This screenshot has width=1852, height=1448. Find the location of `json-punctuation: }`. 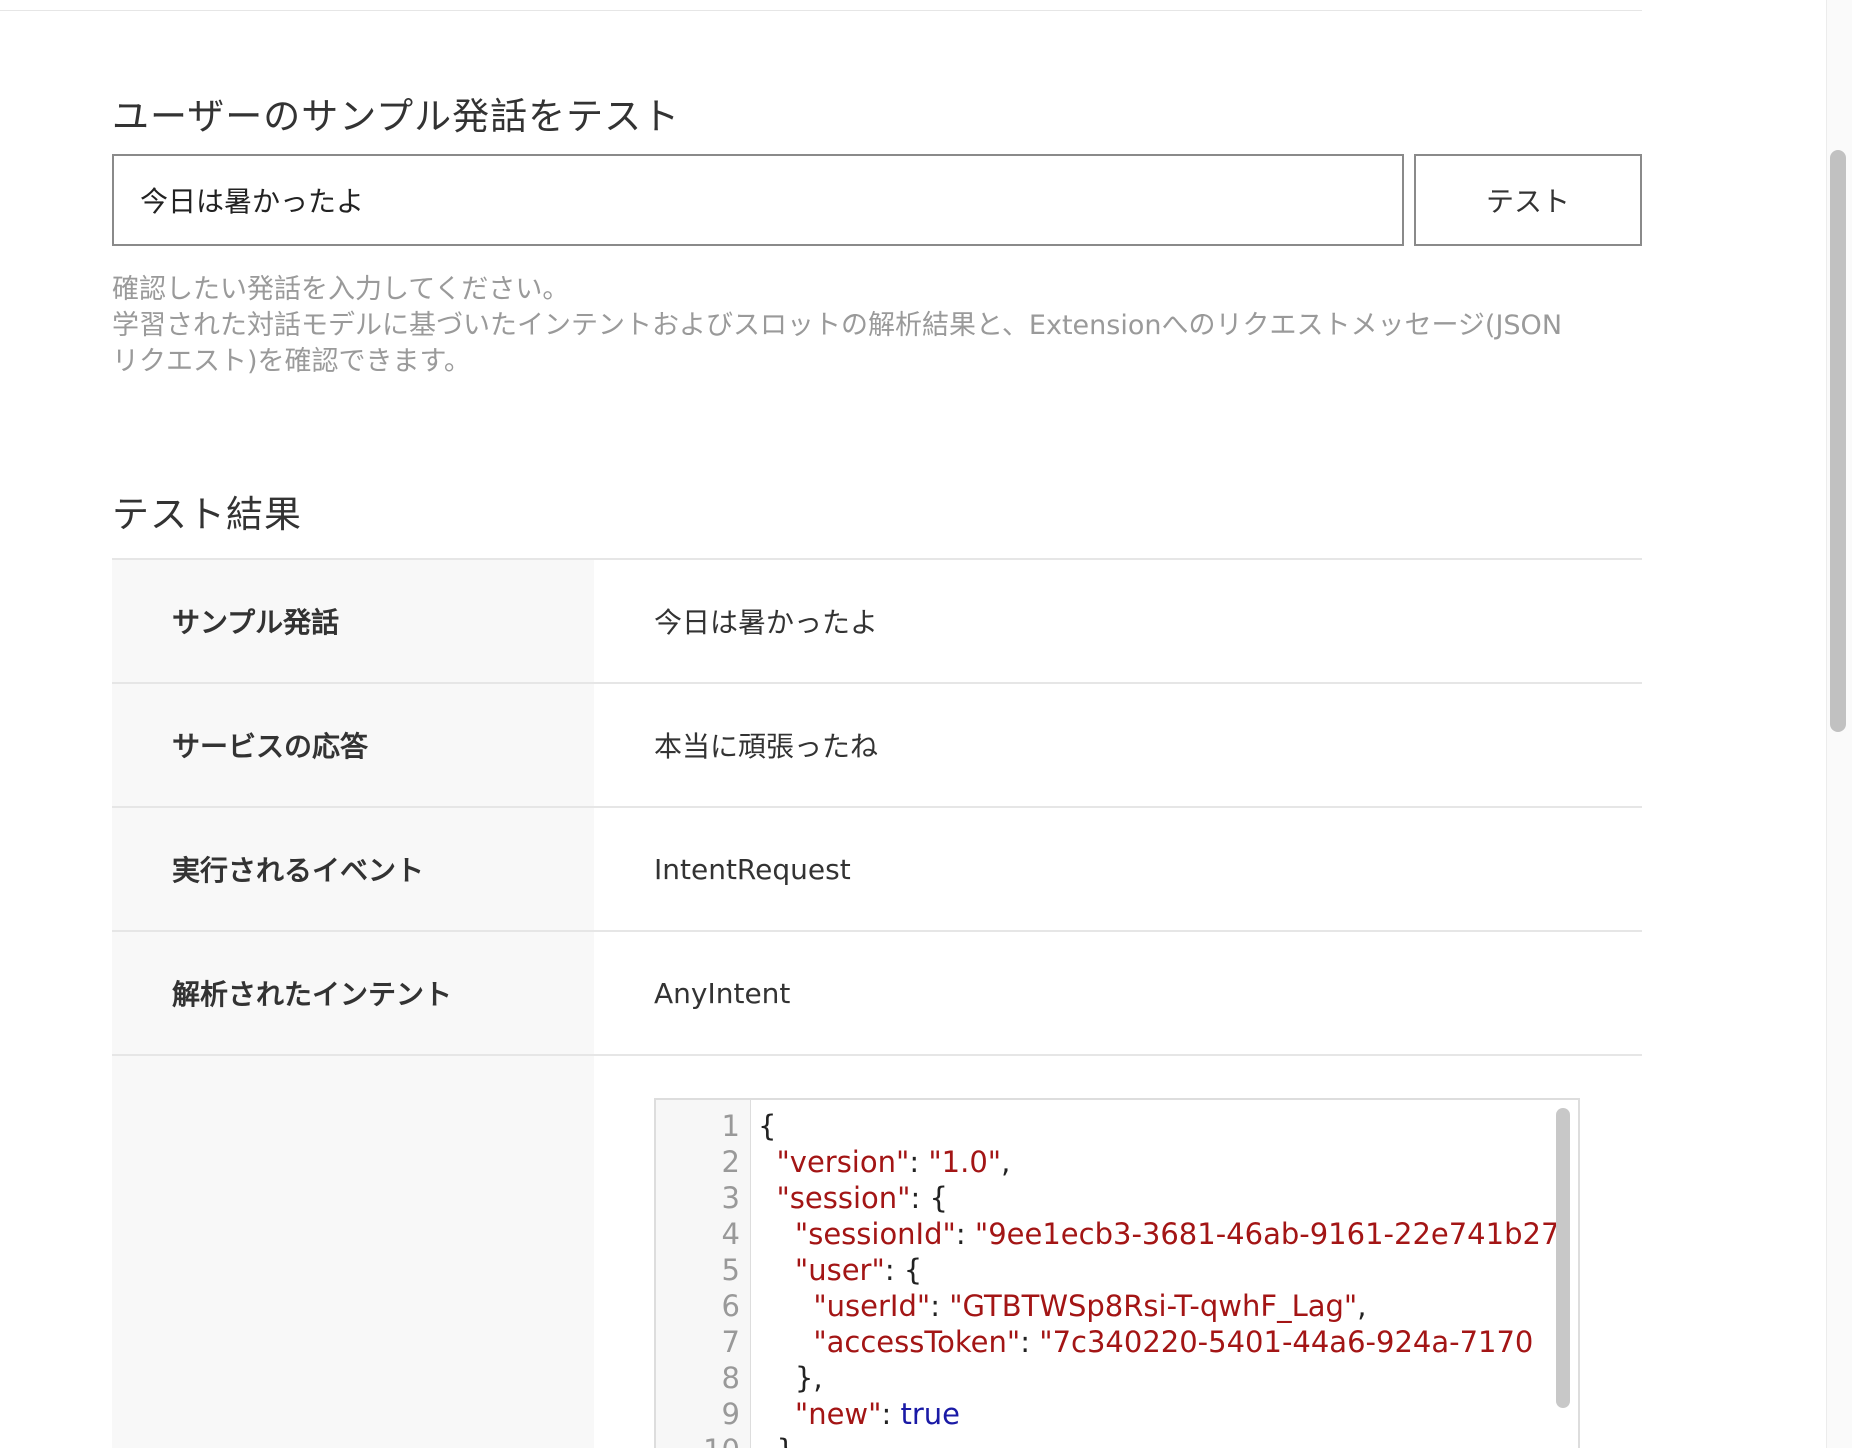

json-punctuation: } is located at coordinates (785, 1440).